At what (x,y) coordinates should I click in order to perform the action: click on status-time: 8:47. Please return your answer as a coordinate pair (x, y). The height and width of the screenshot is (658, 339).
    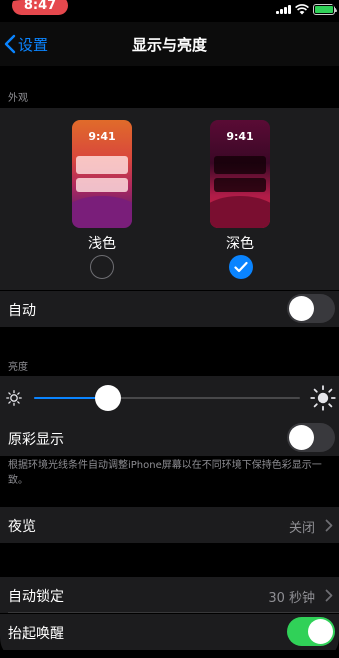
    Looking at the image, I should click on (40, 7).